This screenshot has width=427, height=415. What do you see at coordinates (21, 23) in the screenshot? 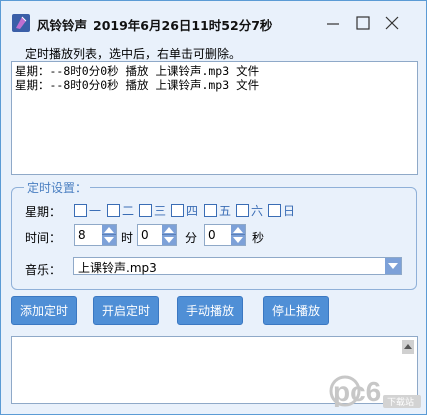
I see `bell-app-icon` at bounding box center [21, 23].